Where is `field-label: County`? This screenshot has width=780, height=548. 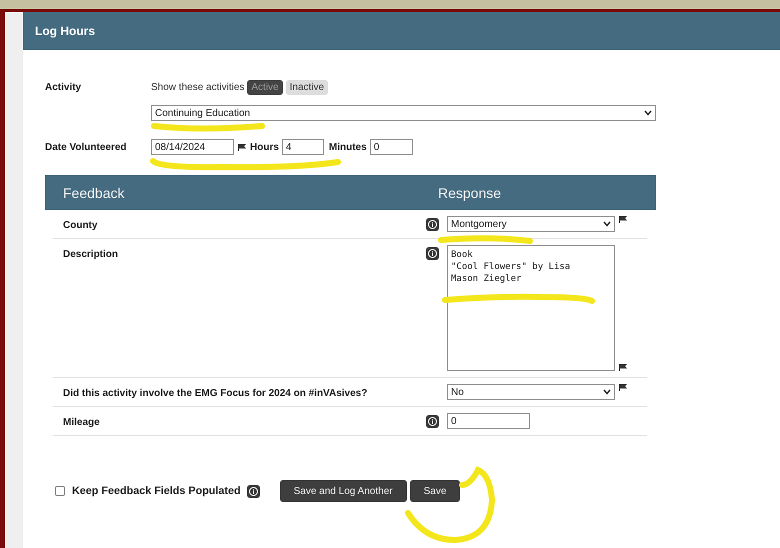 field-label: County is located at coordinates (80, 225).